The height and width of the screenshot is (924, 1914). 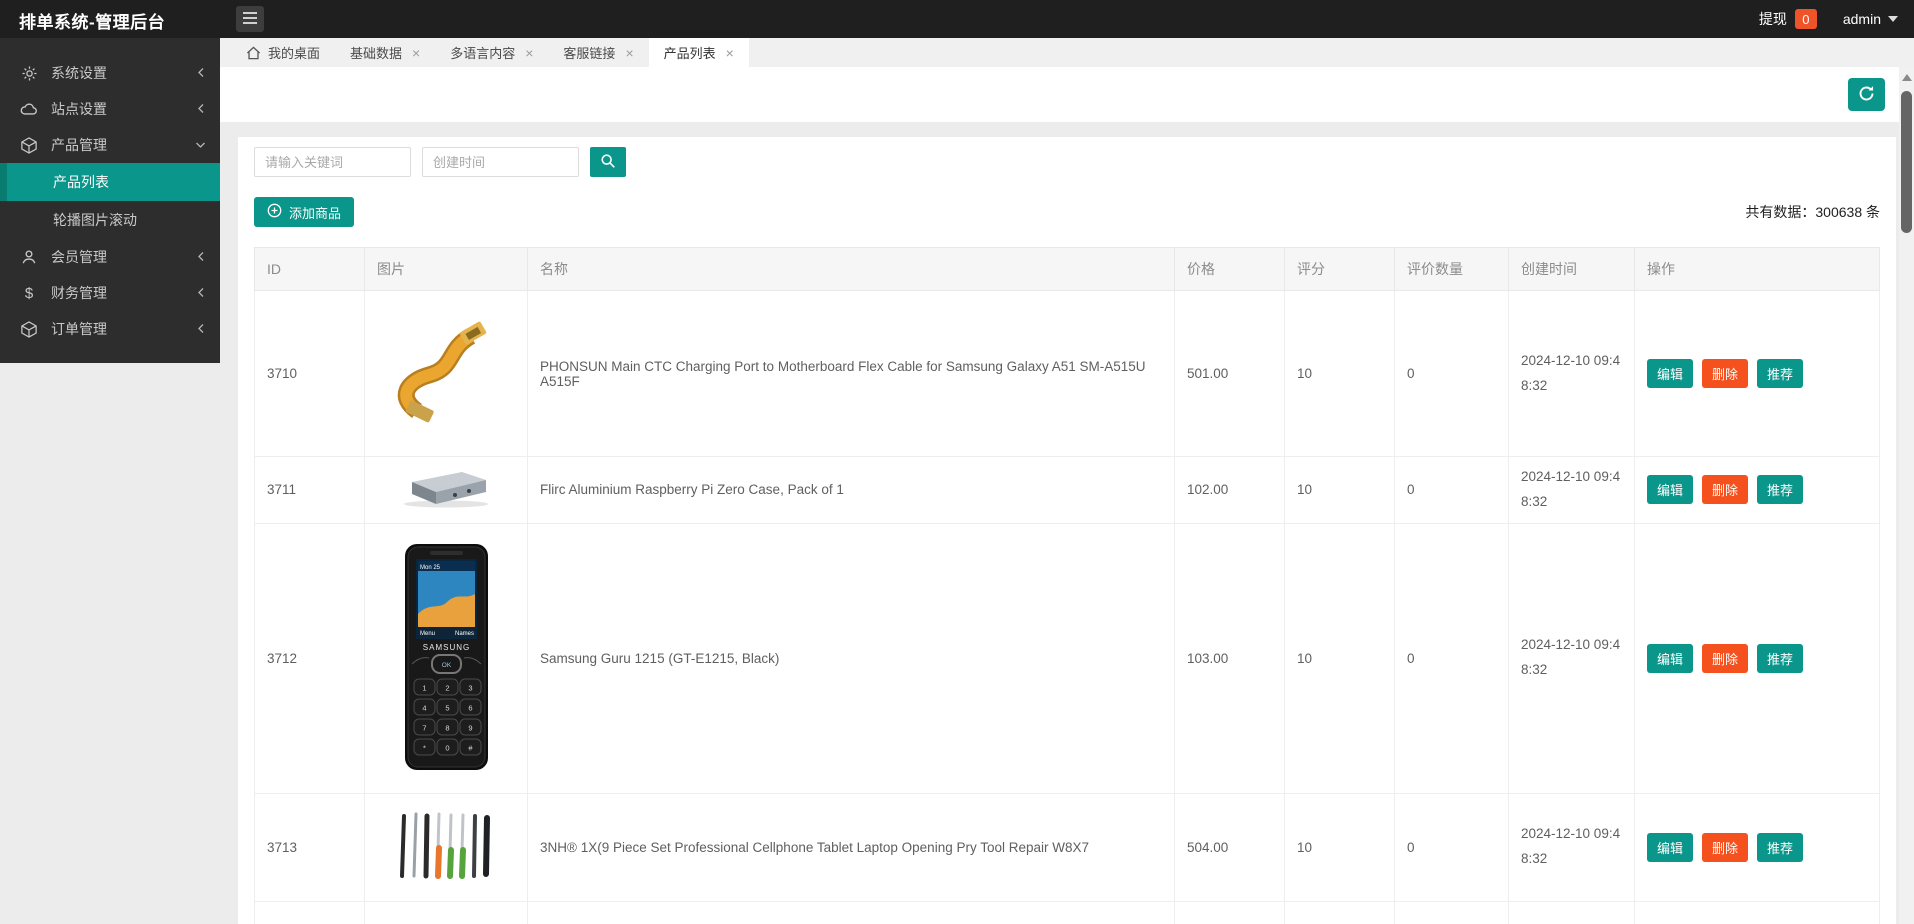 I want to click on sidebar-item-system-settings: 系统设置, so click(x=110, y=73).